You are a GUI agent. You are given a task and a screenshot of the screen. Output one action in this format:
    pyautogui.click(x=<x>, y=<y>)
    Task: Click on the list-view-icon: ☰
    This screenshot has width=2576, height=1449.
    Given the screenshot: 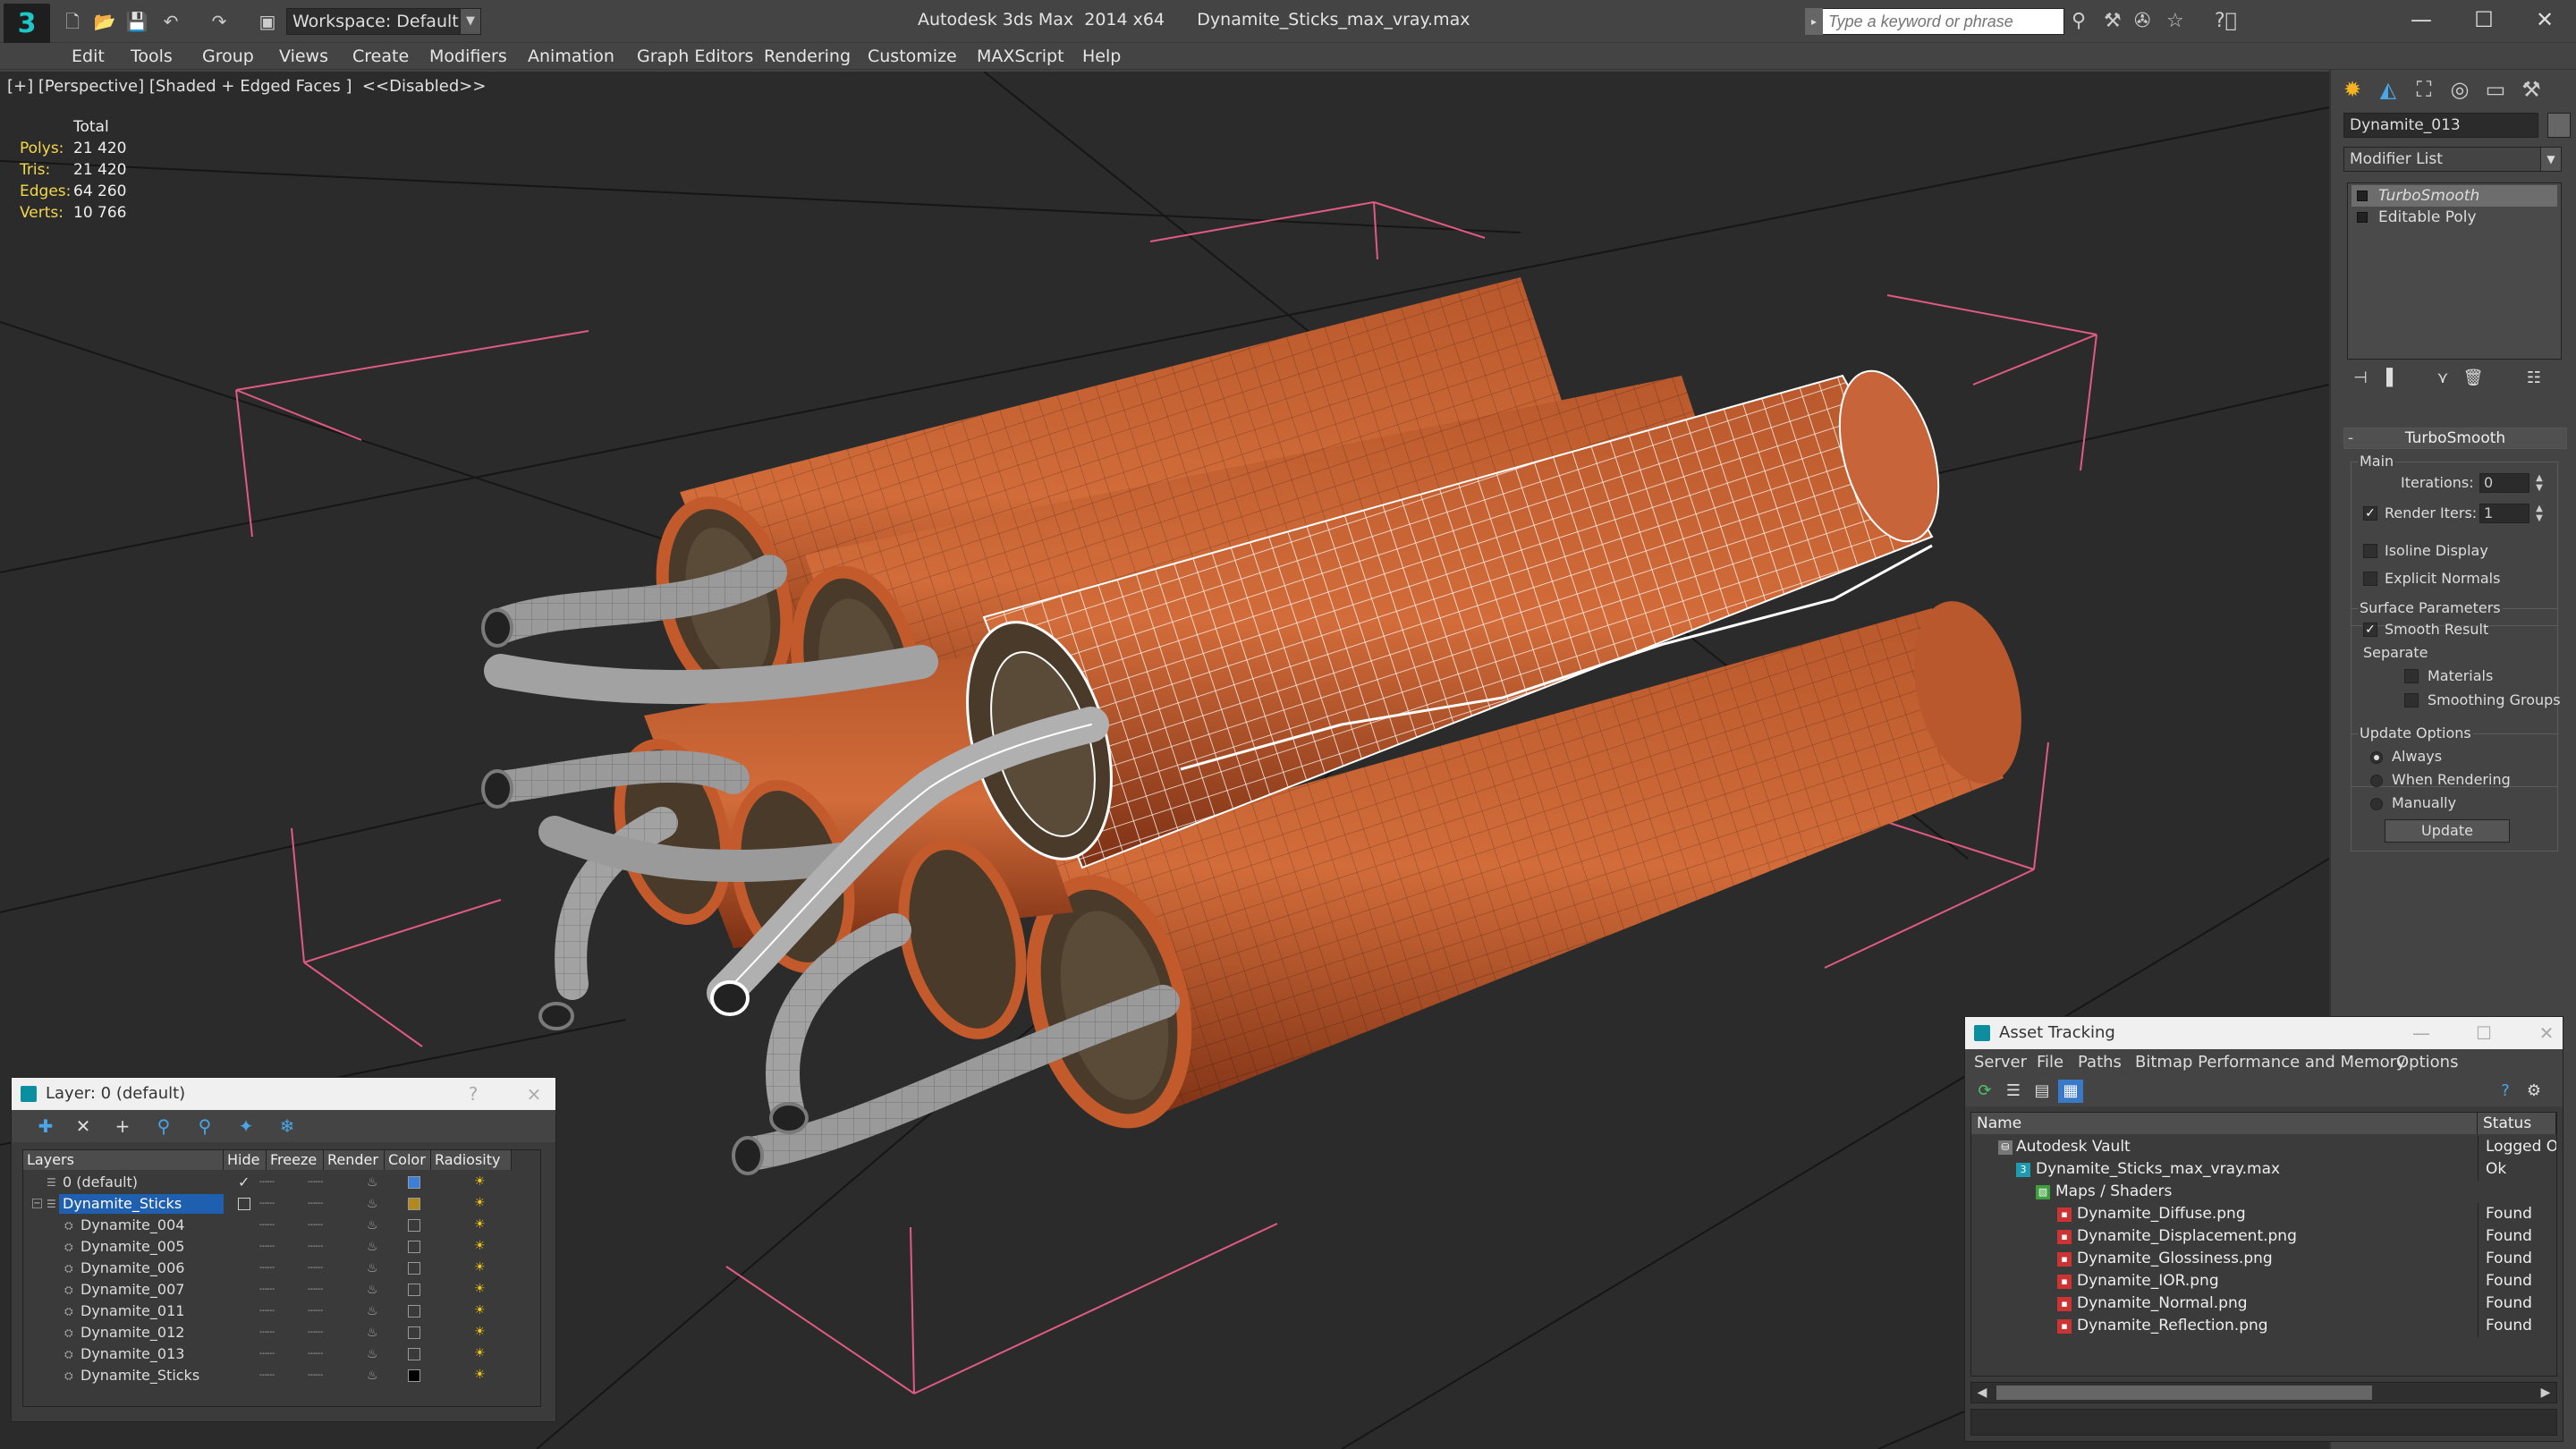 What is the action you would take?
    pyautogui.click(x=2013, y=1091)
    